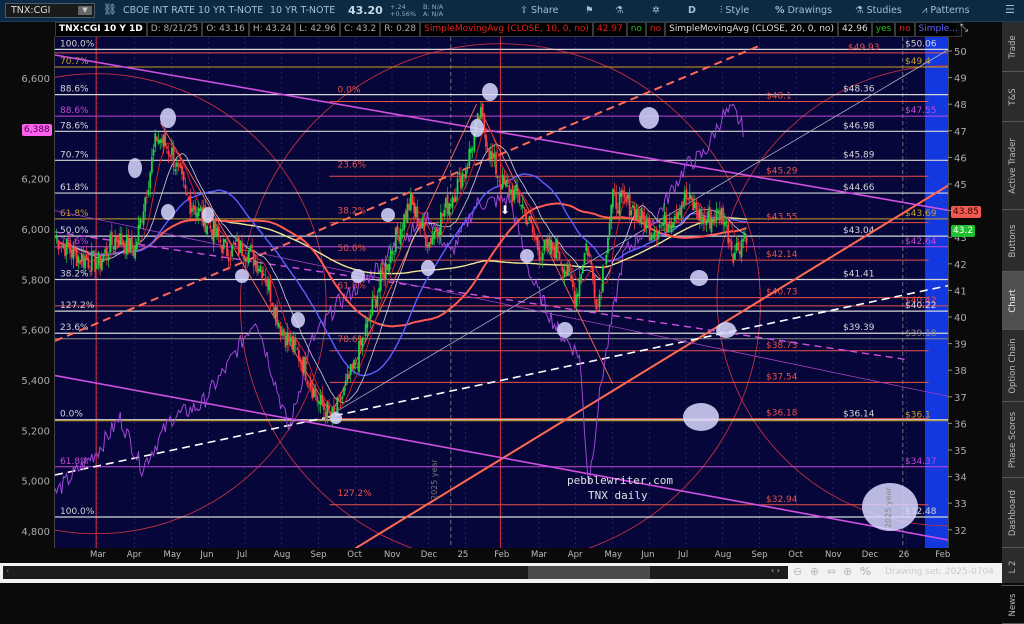  What do you see at coordinates (77, 512) in the screenshot?
I see `fib-level-label: 100.0%` at bounding box center [77, 512].